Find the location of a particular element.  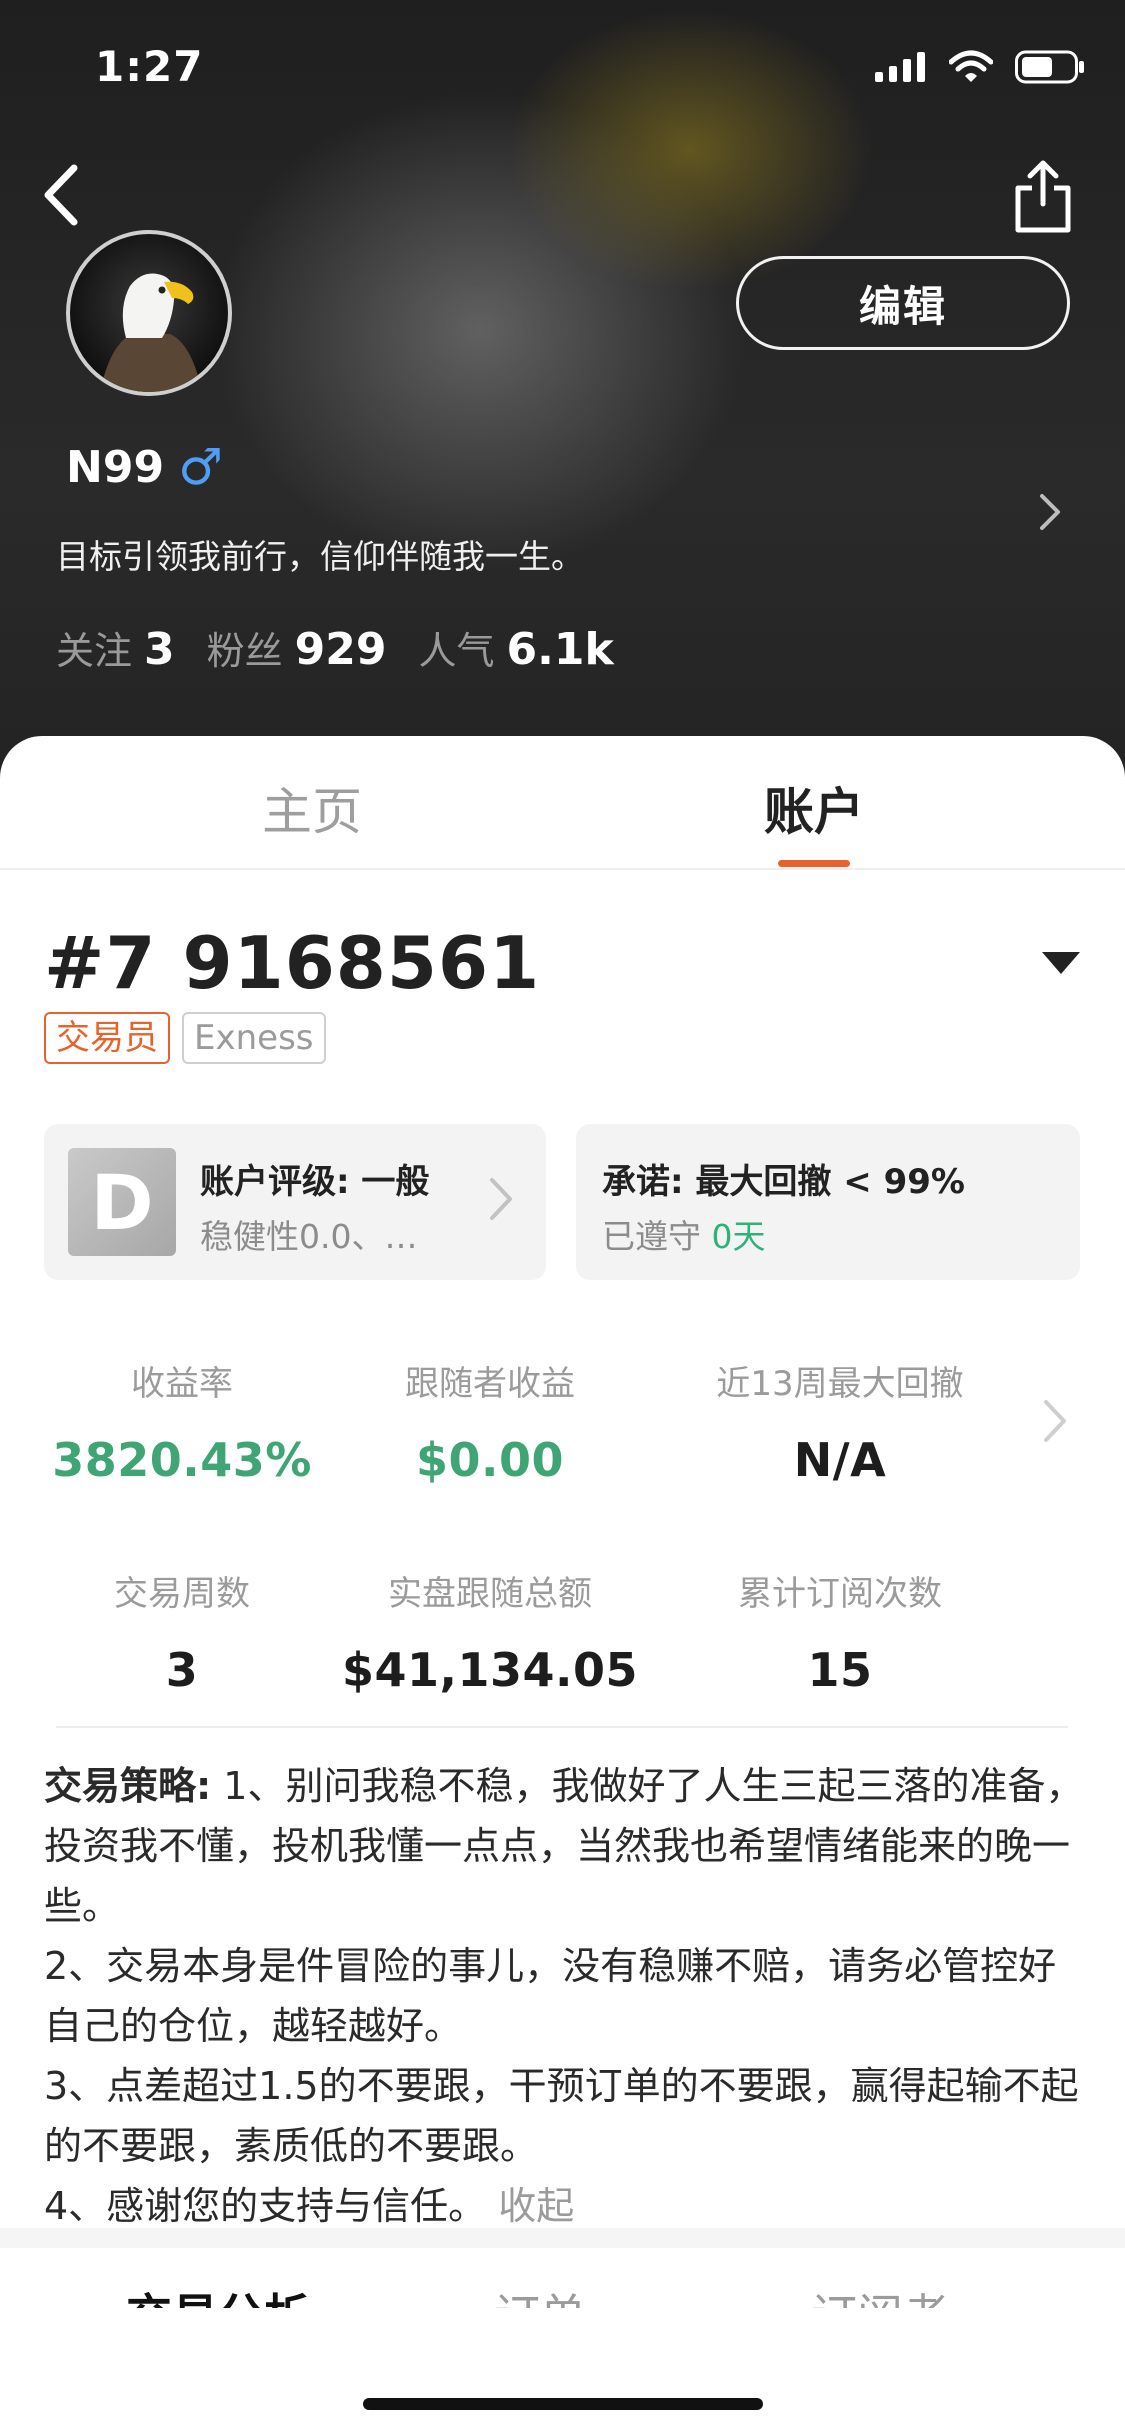

battery-icon is located at coordinates (1049, 67).